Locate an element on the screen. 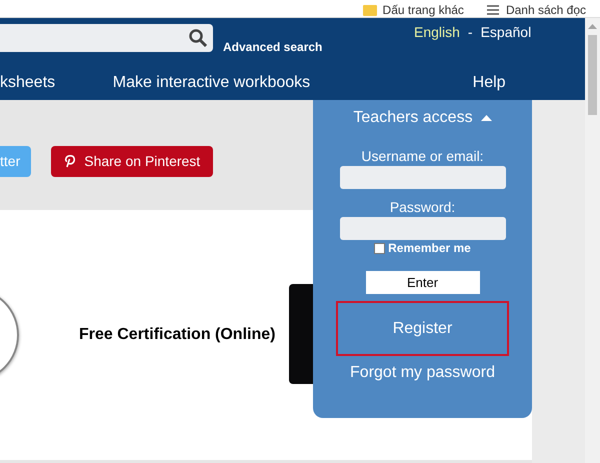  bookmark-item: Danh sách đọc is located at coordinates (536, 10).